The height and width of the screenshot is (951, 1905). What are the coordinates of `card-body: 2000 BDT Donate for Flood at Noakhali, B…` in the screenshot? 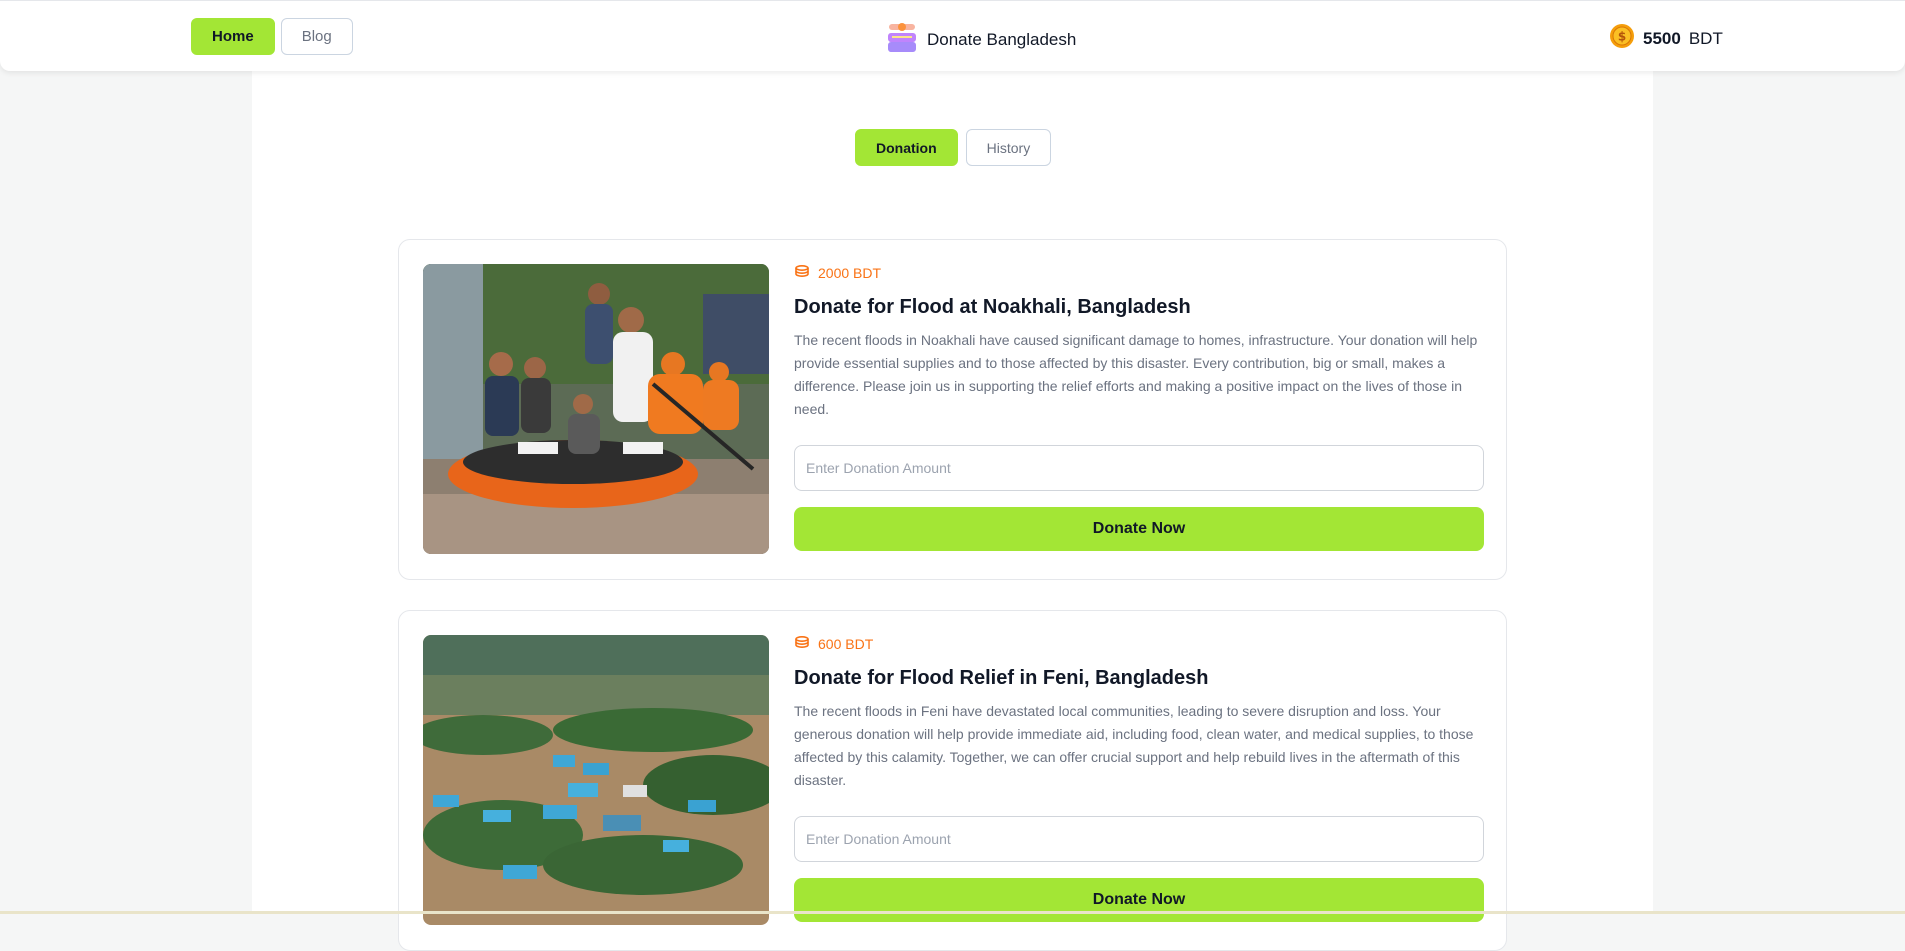 It's located at (1139, 407).